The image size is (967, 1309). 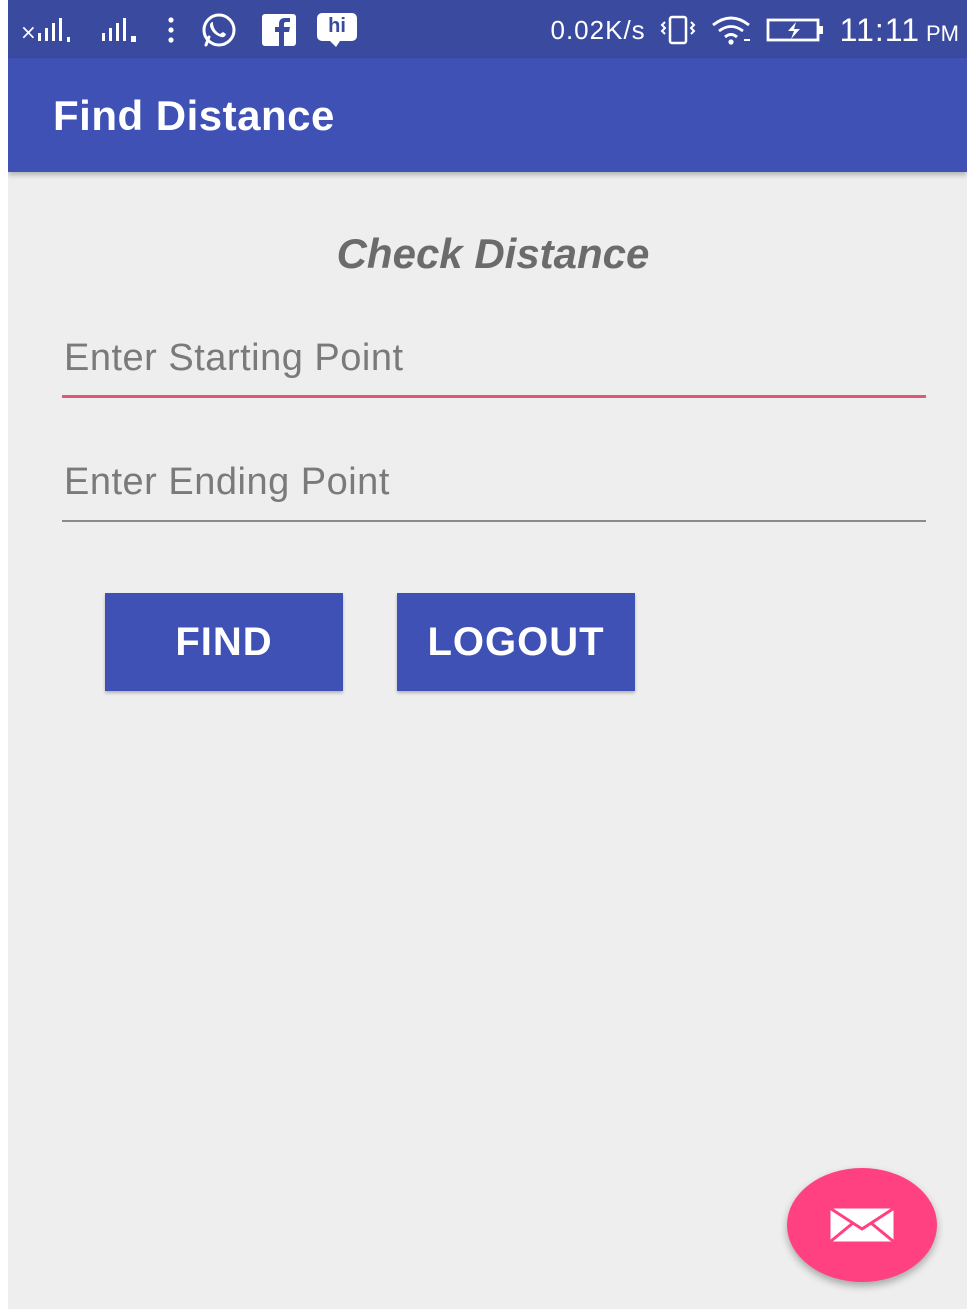 What do you see at coordinates (755, 30) in the screenshot?
I see `status-bar-right: 0.02K/s 11:11 PM` at bounding box center [755, 30].